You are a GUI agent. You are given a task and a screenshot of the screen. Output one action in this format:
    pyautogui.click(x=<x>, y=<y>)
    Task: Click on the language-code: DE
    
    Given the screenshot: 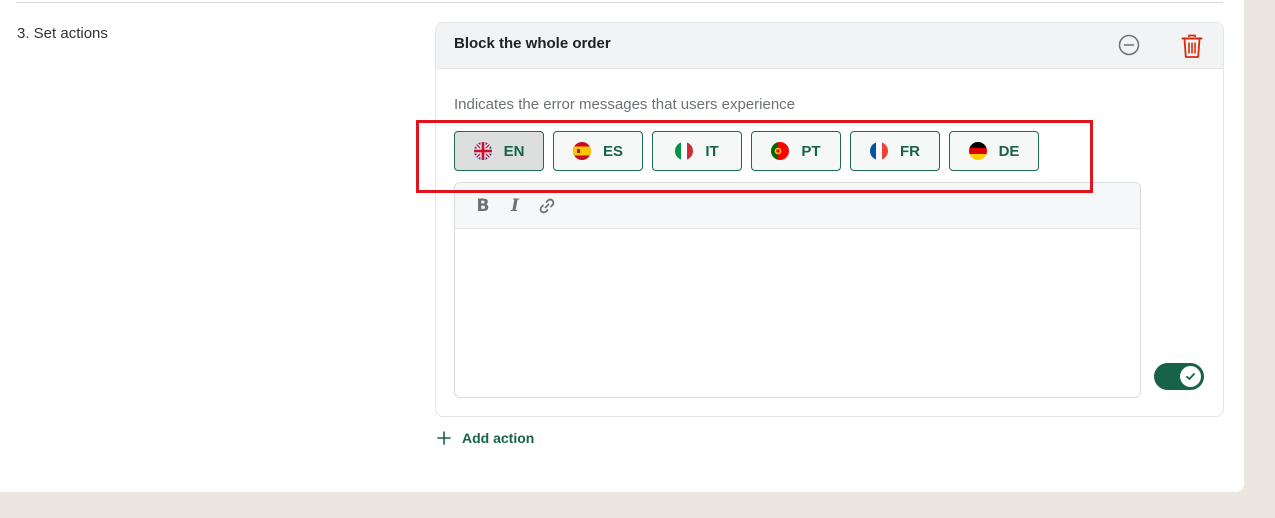 What is the action you would take?
    pyautogui.click(x=1009, y=151)
    